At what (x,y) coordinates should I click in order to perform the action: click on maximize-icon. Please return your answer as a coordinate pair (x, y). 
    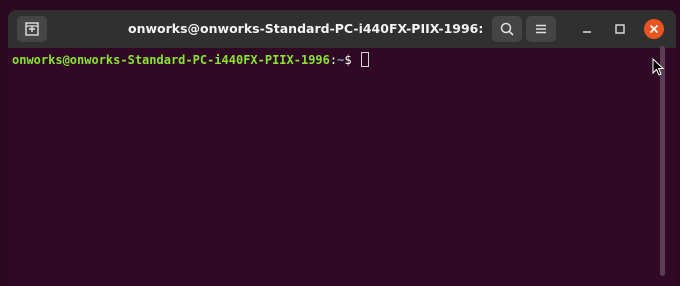
    Looking at the image, I should click on (620, 29).